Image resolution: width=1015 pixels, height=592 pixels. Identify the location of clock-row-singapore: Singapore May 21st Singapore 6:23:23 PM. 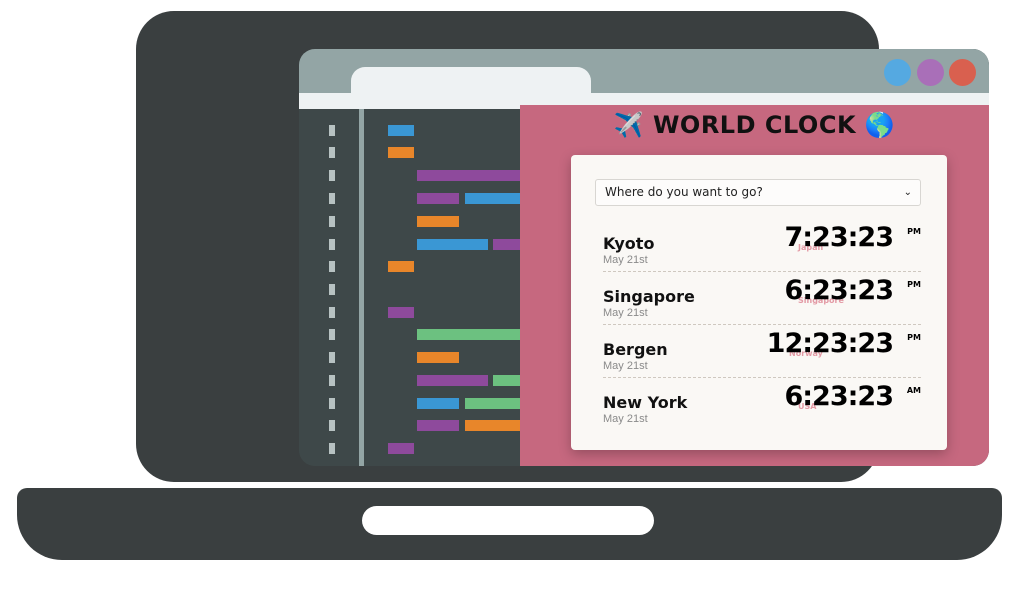
(762, 298).